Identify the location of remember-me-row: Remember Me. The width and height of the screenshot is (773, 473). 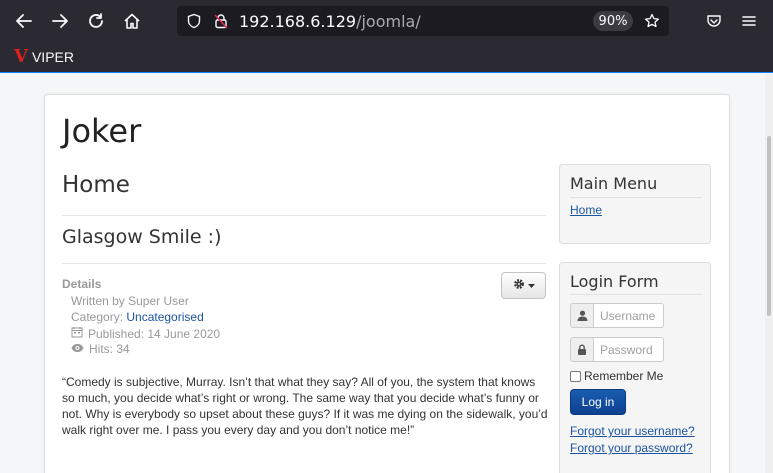
(616, 376).